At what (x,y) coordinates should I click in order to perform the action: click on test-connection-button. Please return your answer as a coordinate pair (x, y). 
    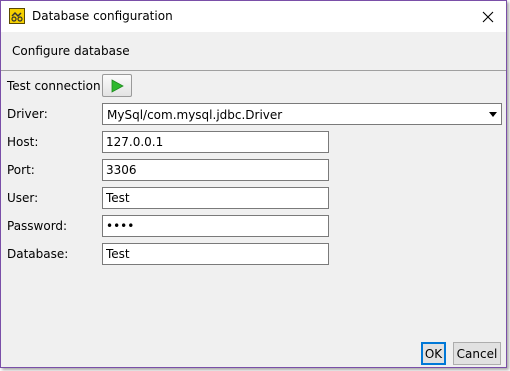
    Looking at the image, I should click on (117, 85).